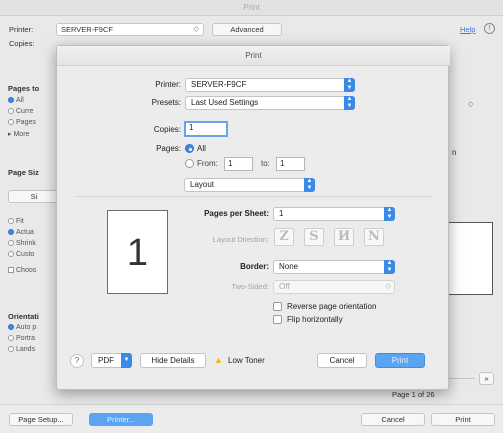  Describe the element at coordinates (168, 84) in the screenshot. I see `printer-label: Printer:` at that location.